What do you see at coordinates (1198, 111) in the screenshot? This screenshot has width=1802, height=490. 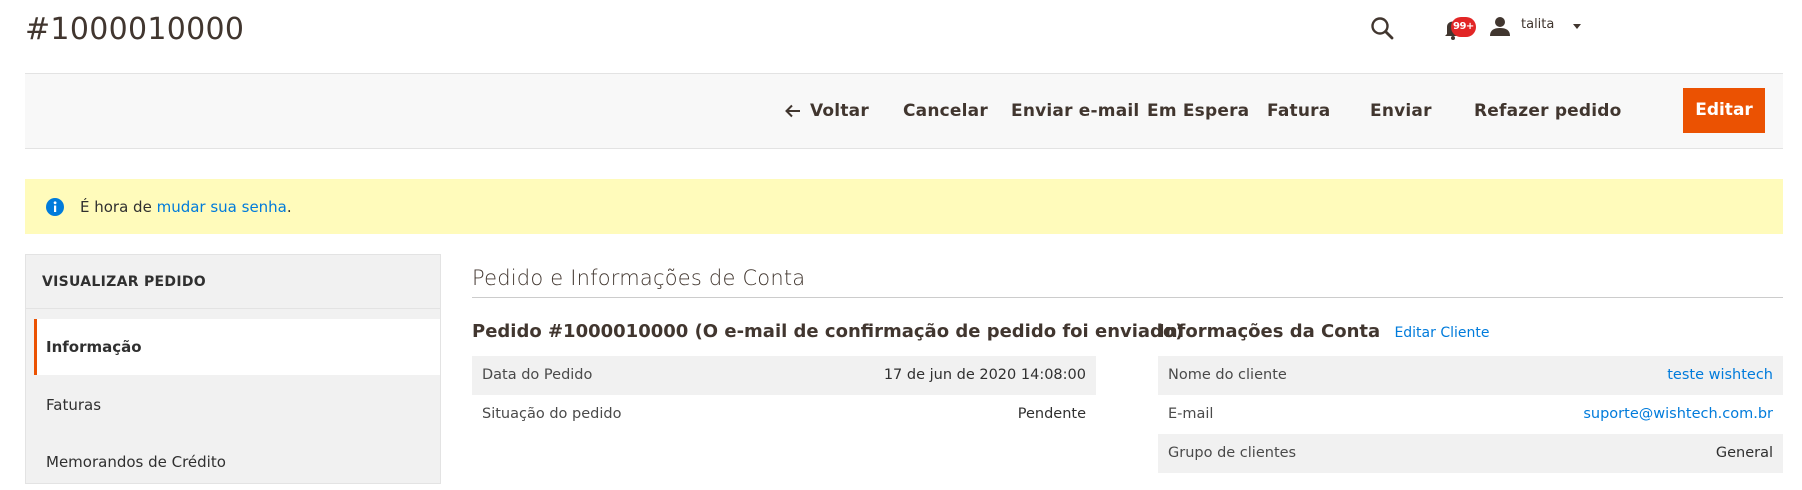 I see `hold-button: Em Espera` at bounding box center [1198, 111].